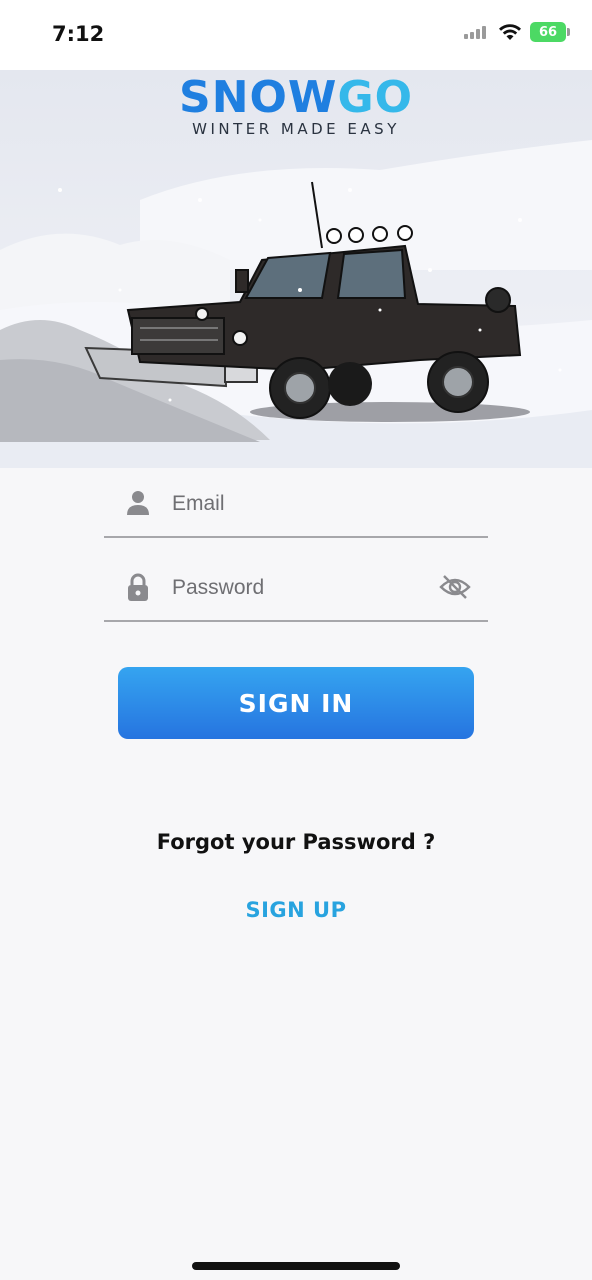 This screenshot has height=1280, width=592. Describe the element at coordinates (258, 97) in the screenshot. I see `logo-part-snow: SNOW` at that location.